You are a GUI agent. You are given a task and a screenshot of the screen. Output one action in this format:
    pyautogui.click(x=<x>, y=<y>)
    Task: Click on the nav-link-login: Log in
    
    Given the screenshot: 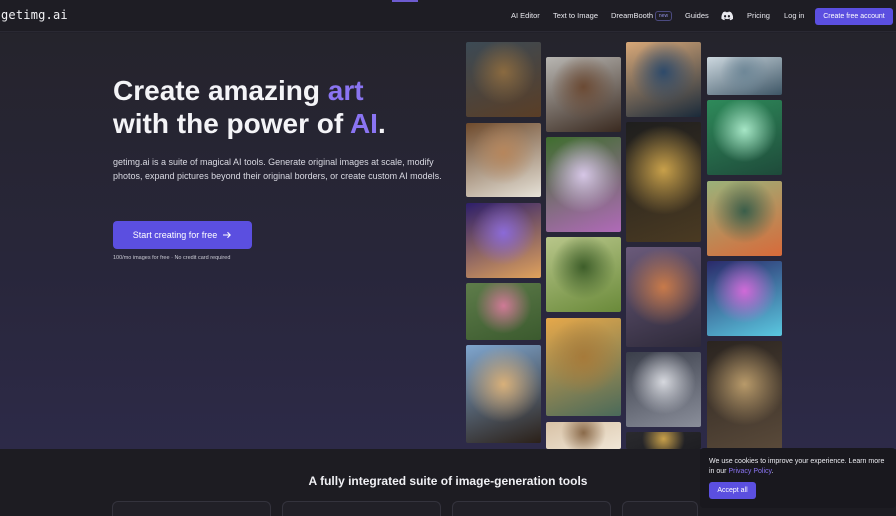 What is the action you would take?
    pyautogui.click(x=794, y=15)
    